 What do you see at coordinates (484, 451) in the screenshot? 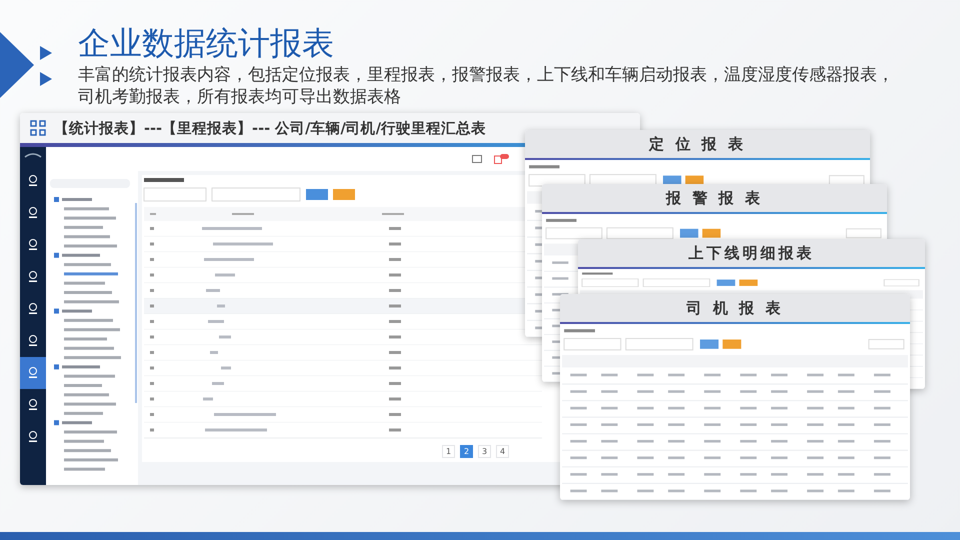
I see `page-button: 3` at bounding box center [484, 451].